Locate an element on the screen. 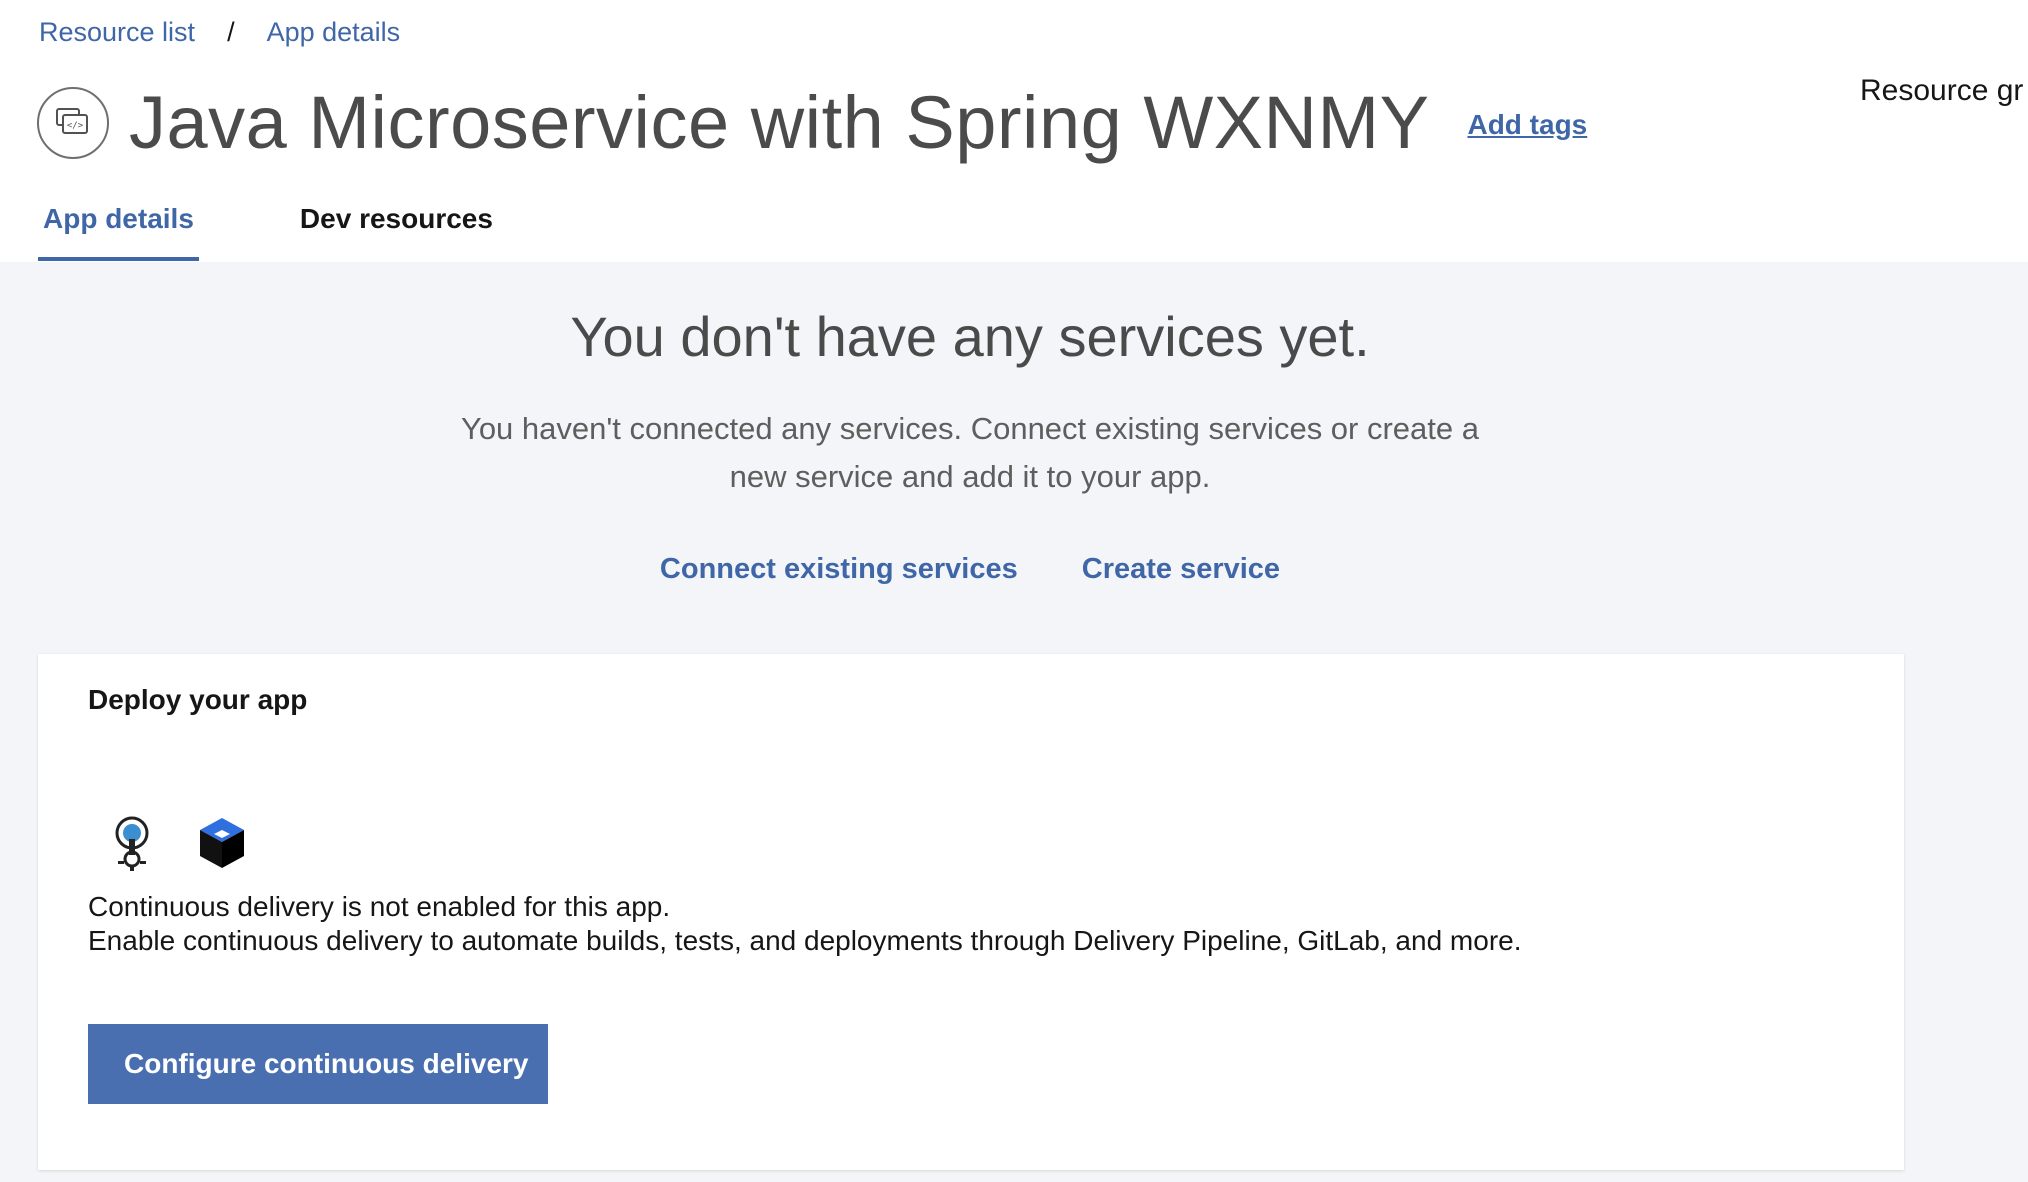 Image resolution: width=2028 pixels, height=1182 pixels. connect-existing-services-link: Connect existing services is located at coordinates (839, 569).